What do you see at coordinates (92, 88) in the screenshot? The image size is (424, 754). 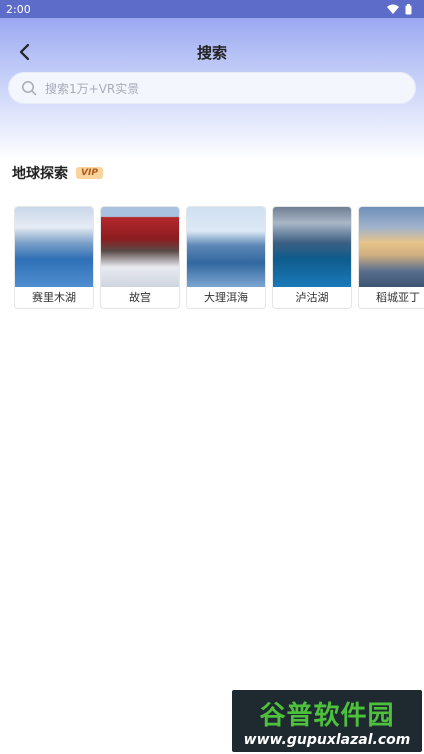 I see `search-placeholder: 搜索1万+VR实景` at bounding box center [92, 88].